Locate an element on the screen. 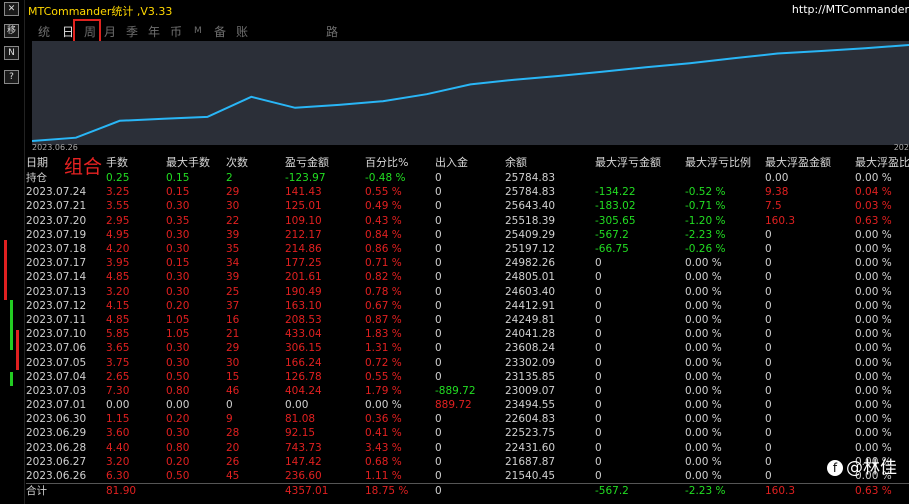 The image size is (909, 504). cell-max-dd-pct is located at coordinates (725, 178).